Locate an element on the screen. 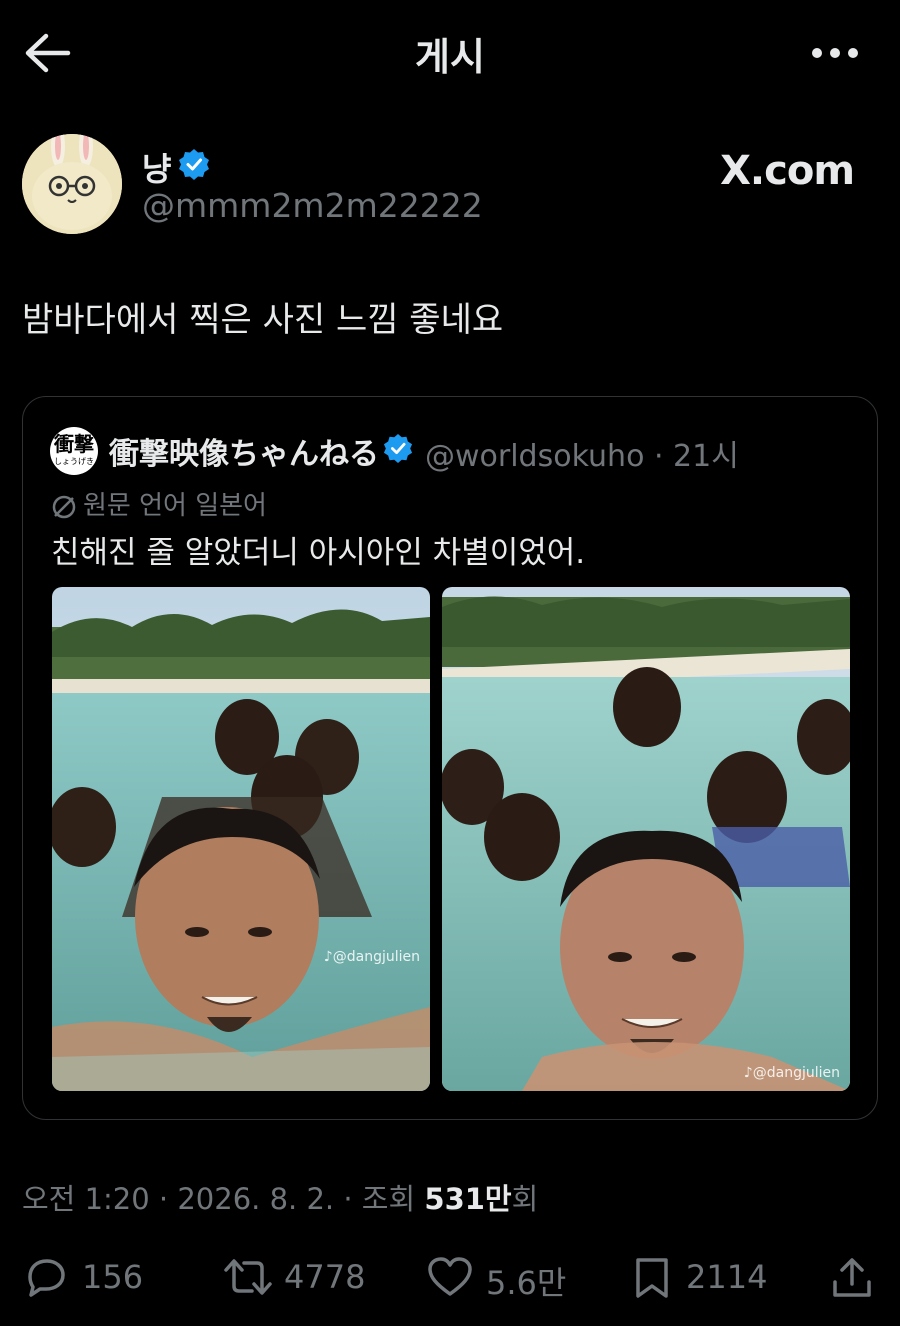 Image resolution: width=900 pixels, height=1326 pixels. share-button is located at coordinates (853, 1278).